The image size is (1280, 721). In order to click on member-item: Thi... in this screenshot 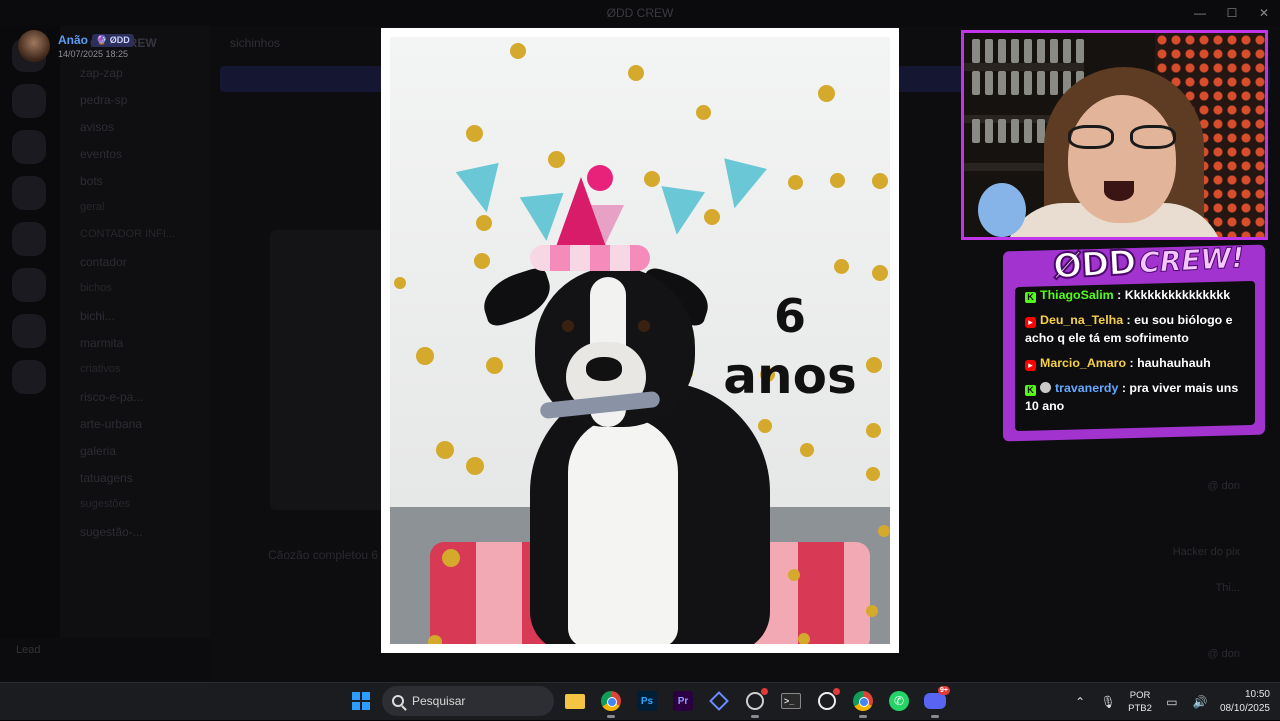, I will do `click(1228, 588)`.